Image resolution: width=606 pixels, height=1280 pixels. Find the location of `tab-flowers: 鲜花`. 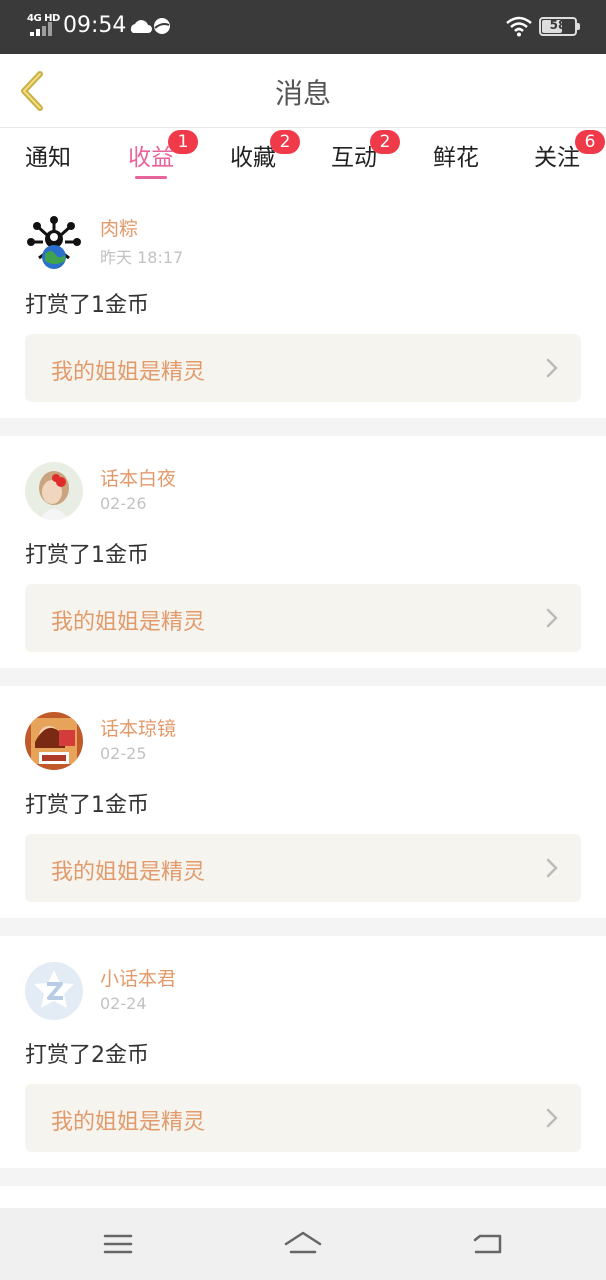

tab-flowers: 鲜花 is located at coordinates (456, 160).